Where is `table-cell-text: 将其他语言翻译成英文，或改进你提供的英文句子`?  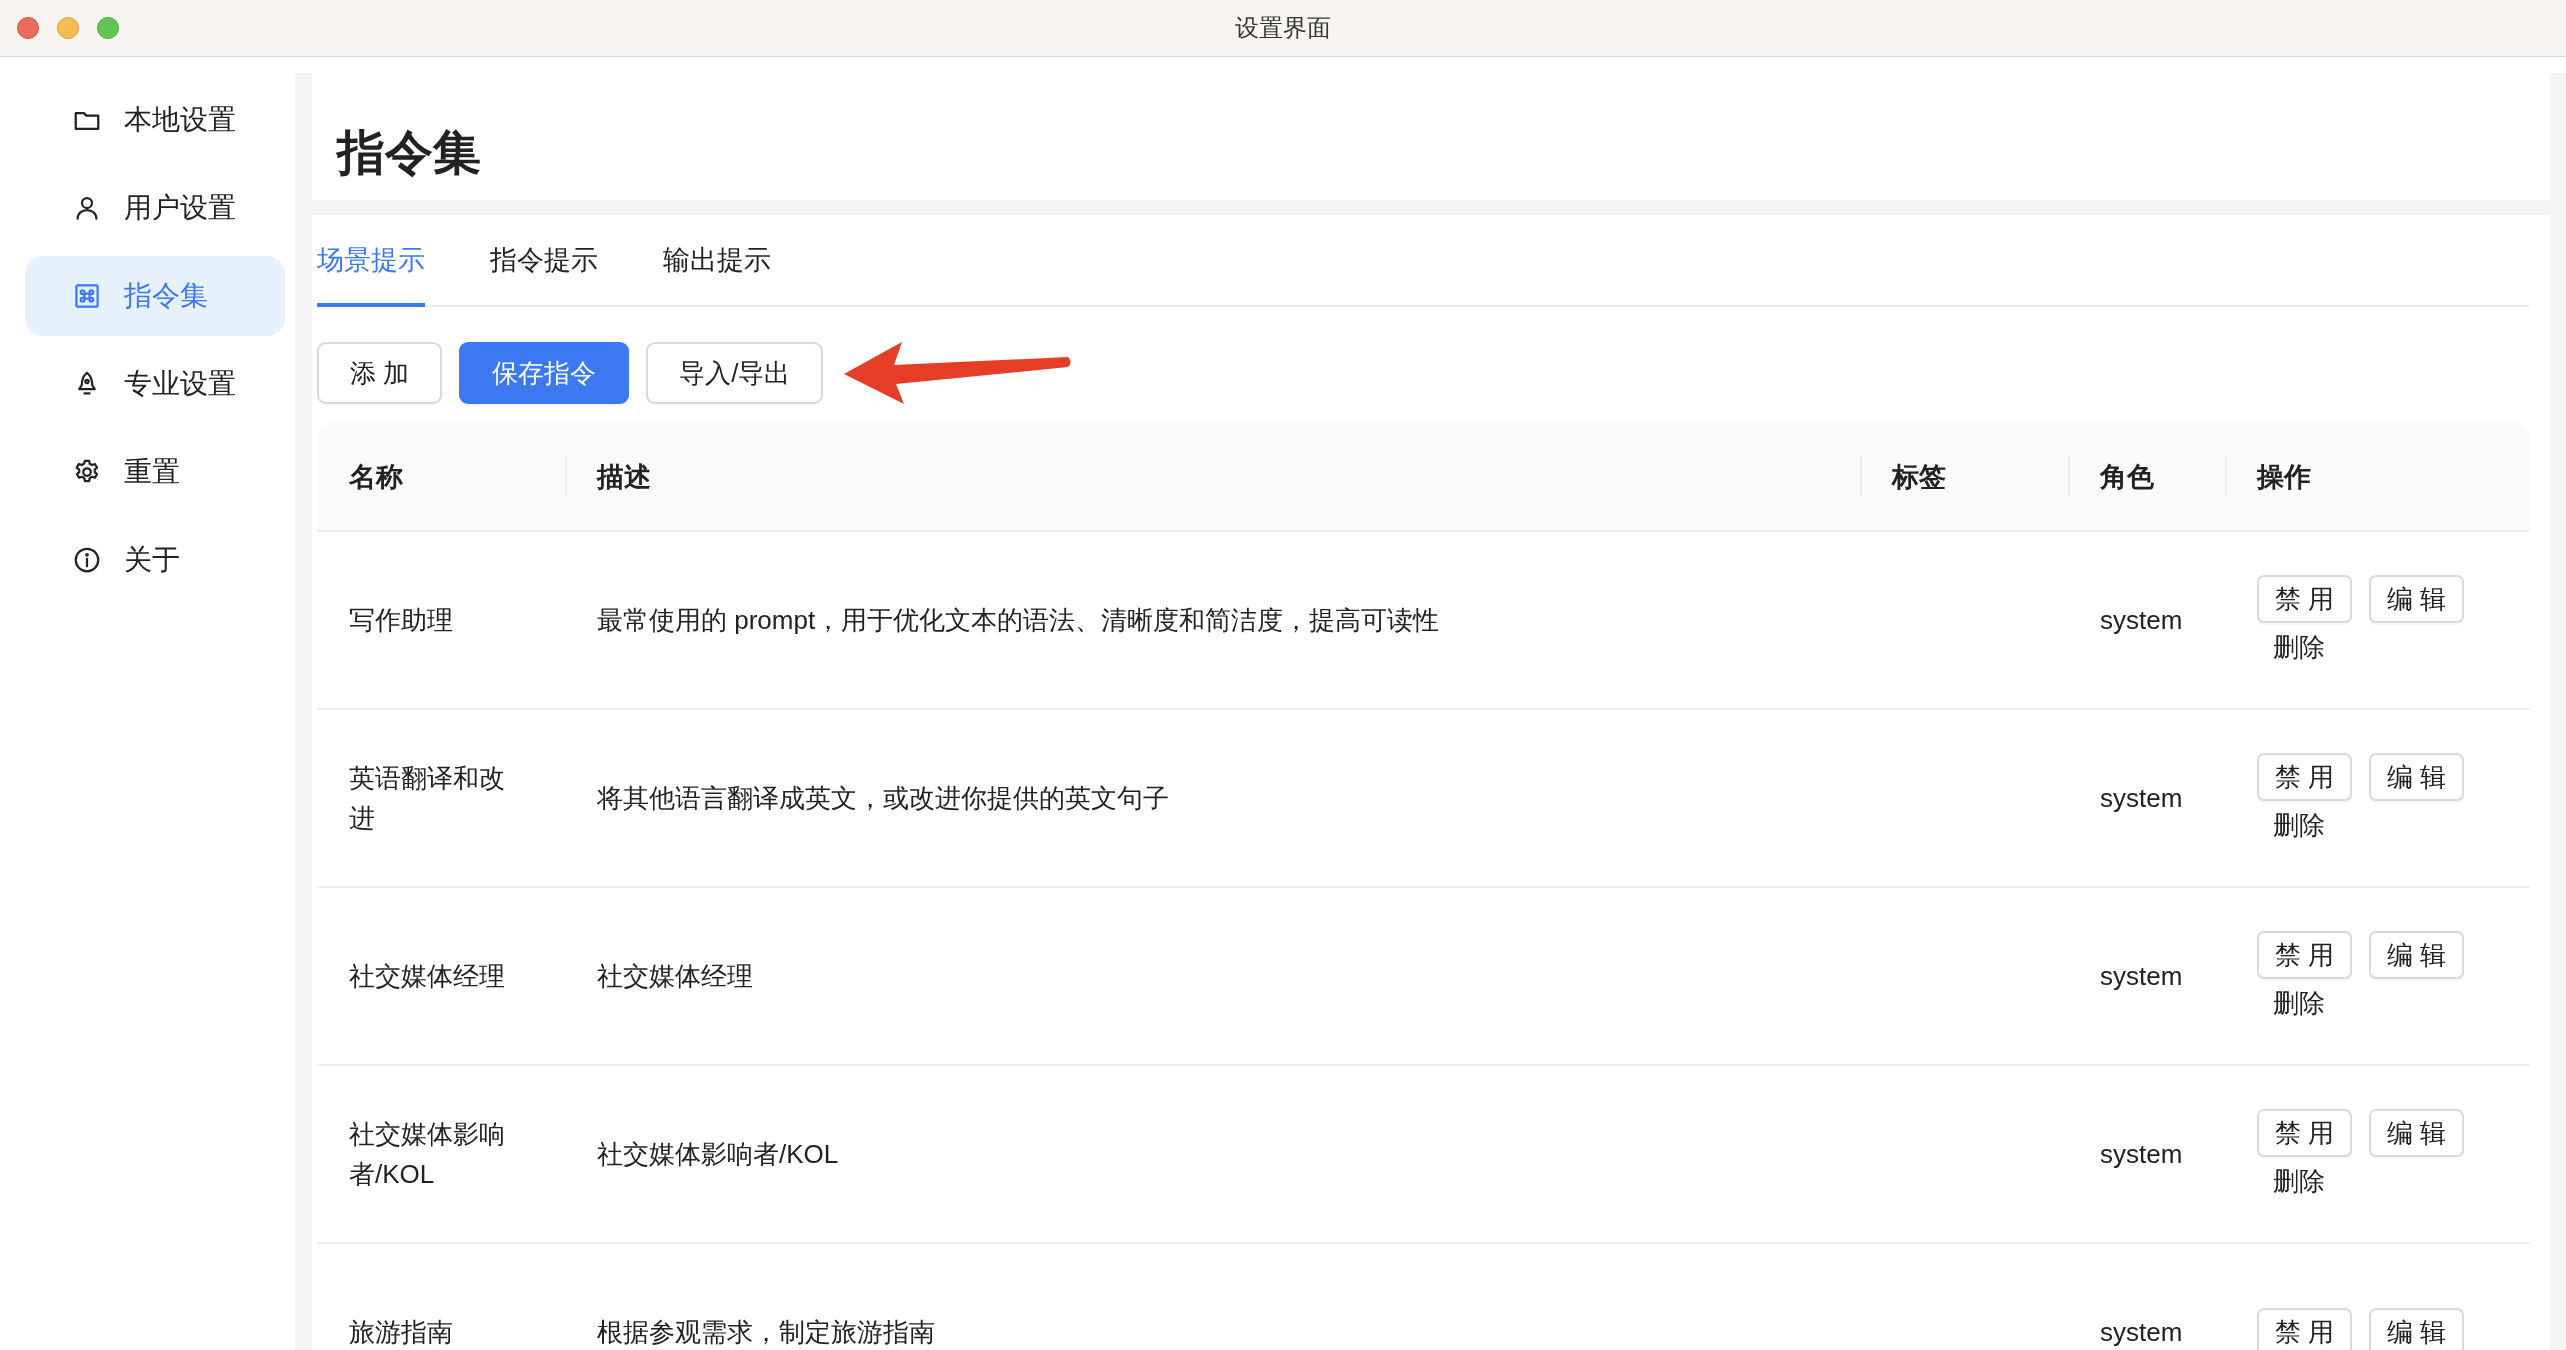
table-cell-text: 将其他语言翻译成英文，或改进你提供的英文句子 is located at coordinates (883, 798).